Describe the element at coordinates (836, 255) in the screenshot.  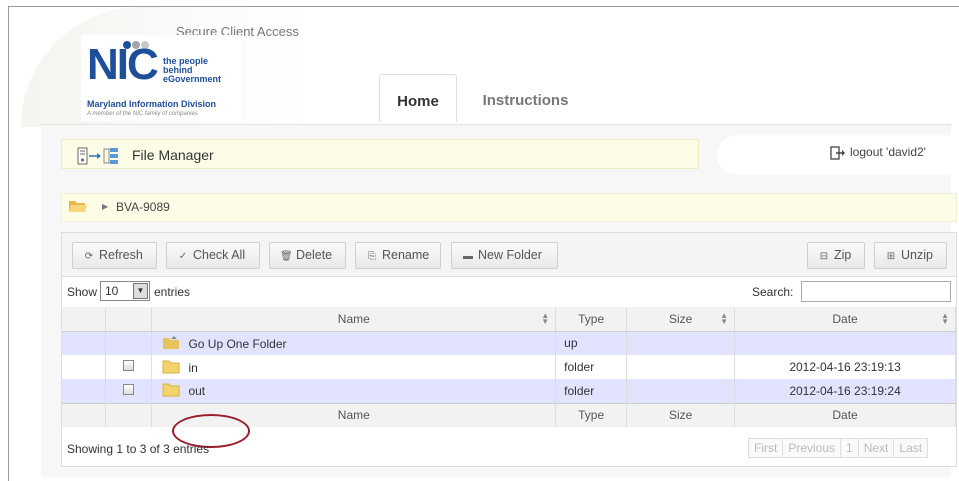
I see `zip-button: ⊟ Zip` at that location.